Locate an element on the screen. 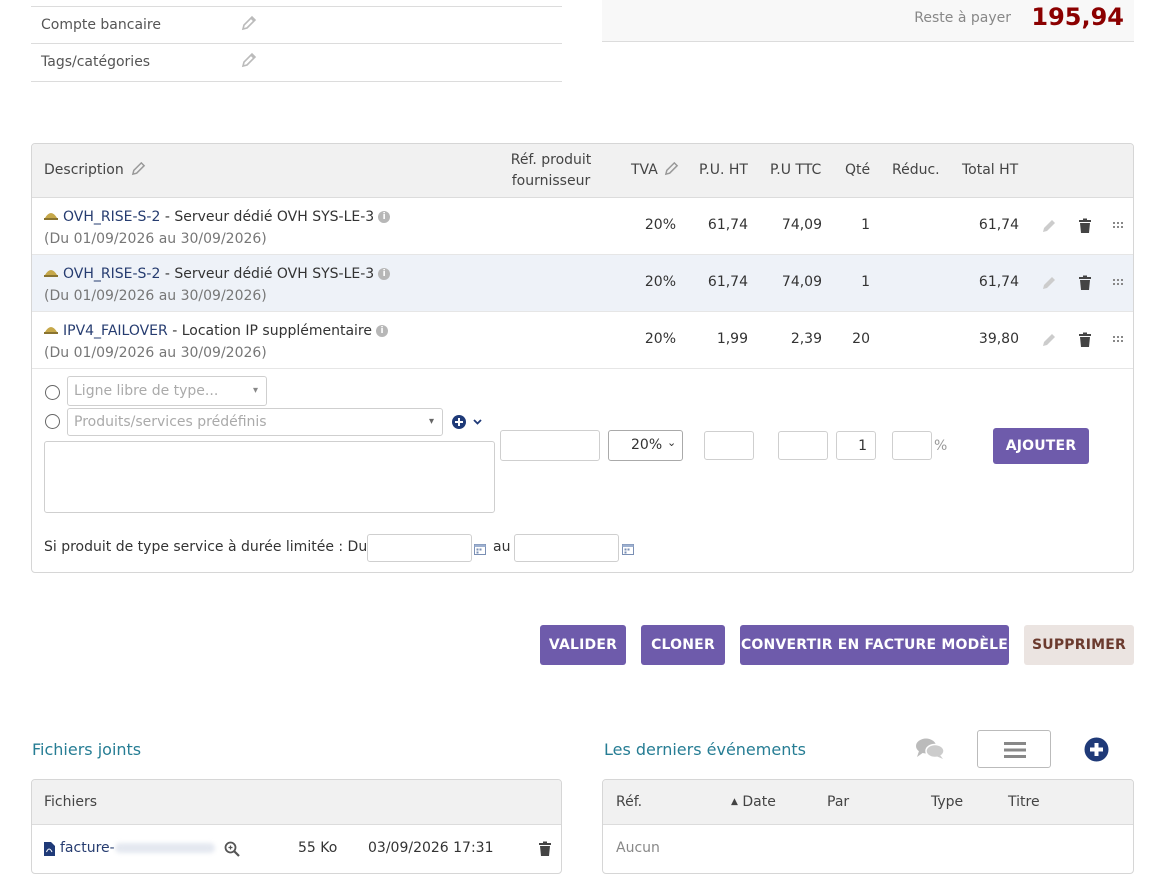 The height and width of the screenshot is (890, 1153). events-empty-text: Aucun is located at coordinates (638, 848).